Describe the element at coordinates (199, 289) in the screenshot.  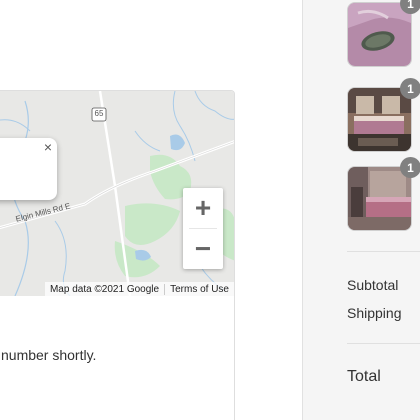
I see `terms-of-use-link: Terms of Use` at that location.